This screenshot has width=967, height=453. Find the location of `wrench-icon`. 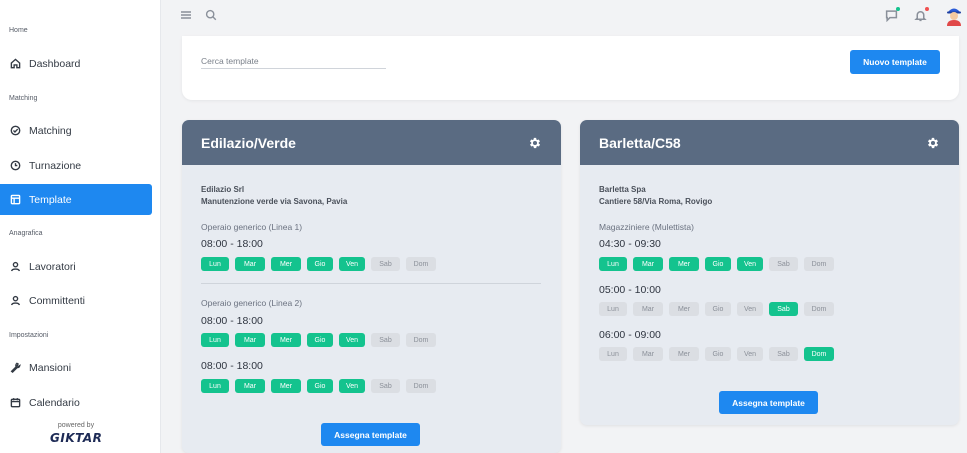

wrench-icon is located at coordinates (15, 367).